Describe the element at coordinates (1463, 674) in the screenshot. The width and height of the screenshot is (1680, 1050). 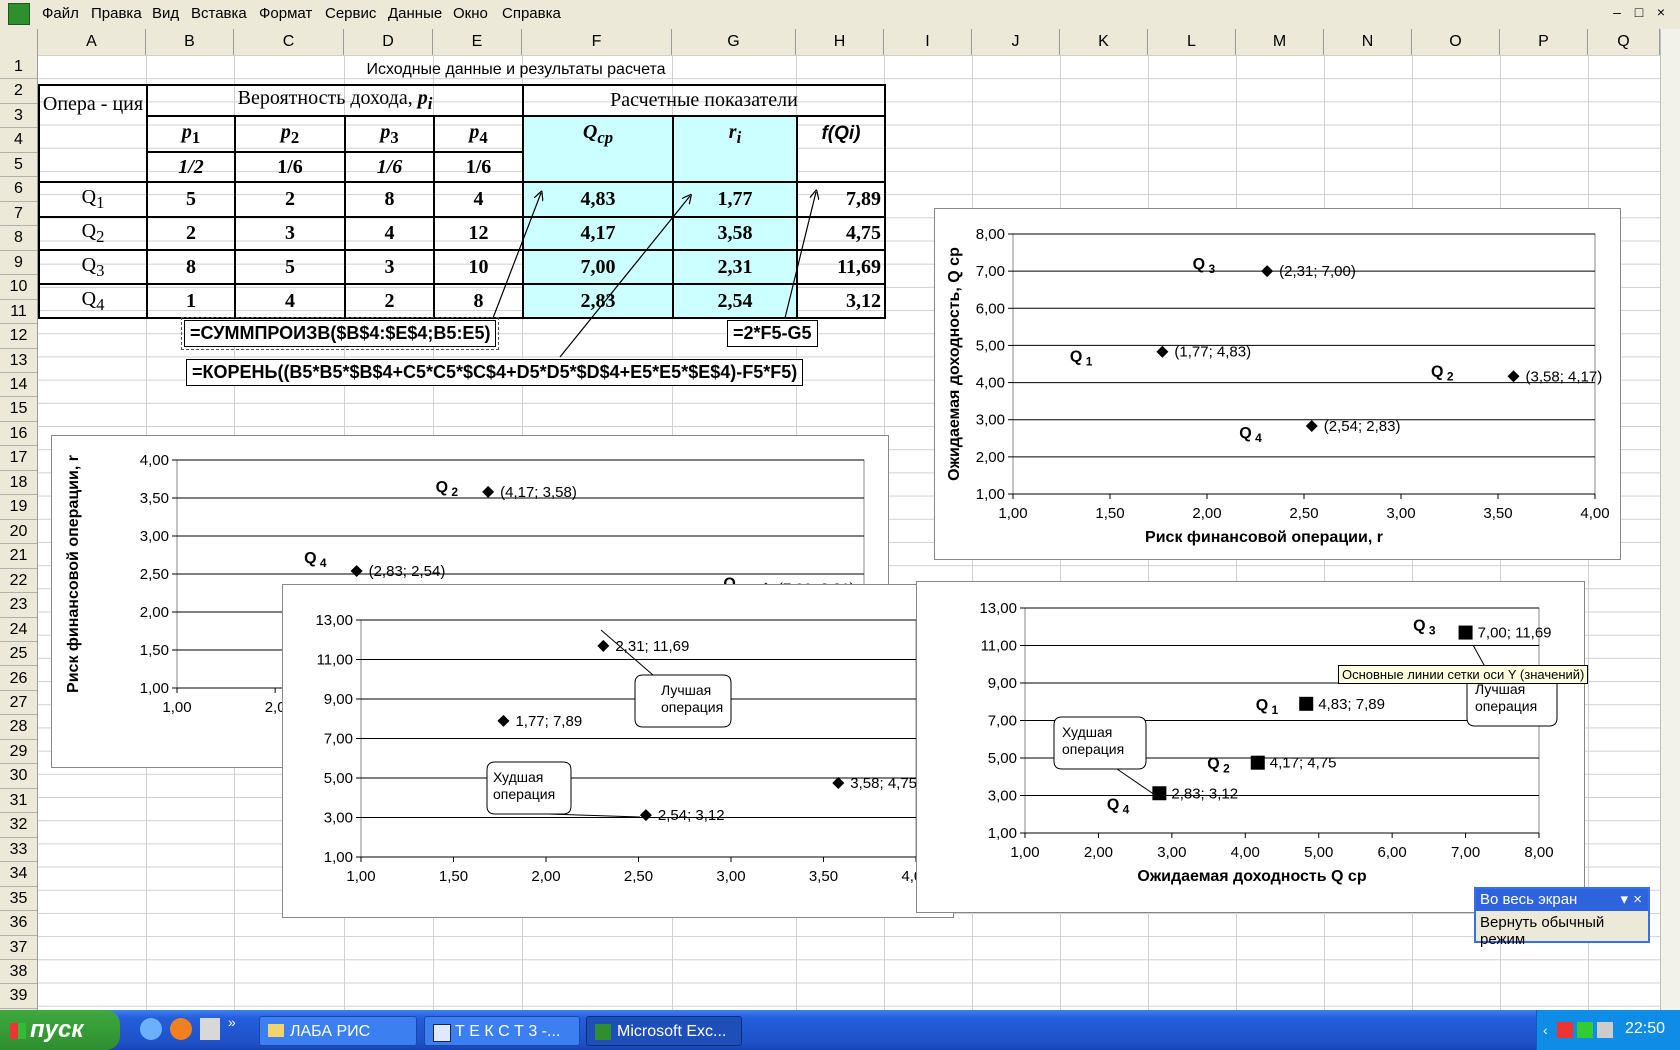
I see `gridline-tooltip: Основные линии сетки оси Y (значений)` at that location.